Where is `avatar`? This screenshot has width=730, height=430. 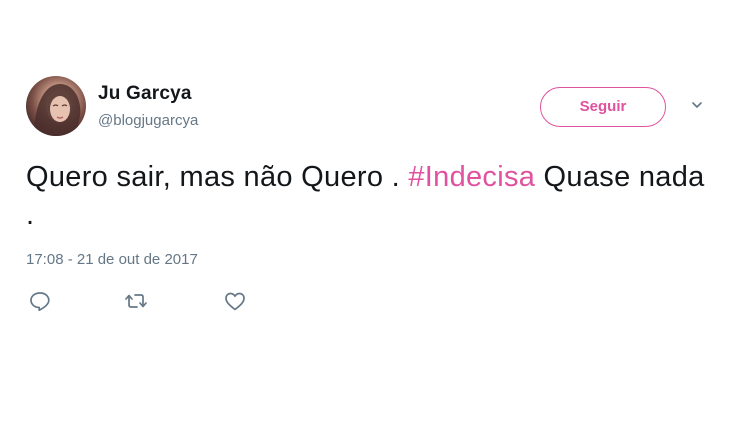 avatar is located at coordinates (56, 106).